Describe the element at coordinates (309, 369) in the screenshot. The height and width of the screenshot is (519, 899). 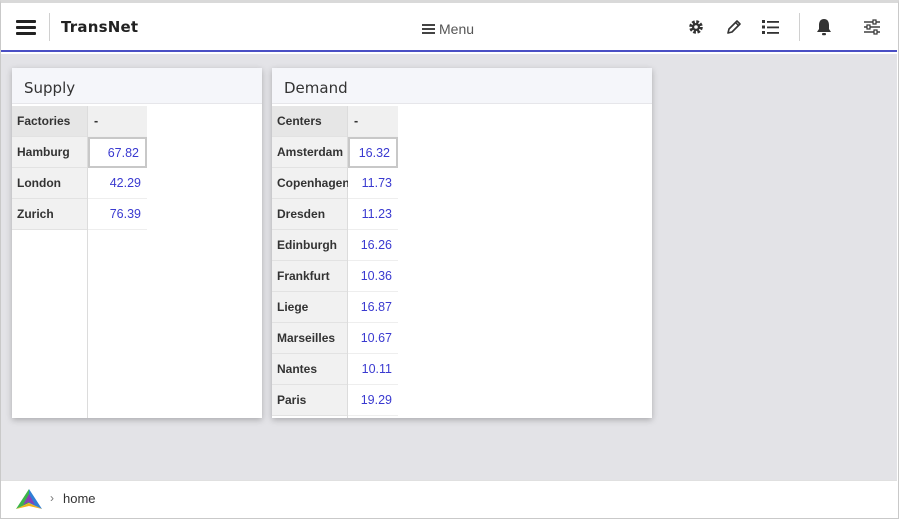
I see `demand-row-label: Nantes` at that location.